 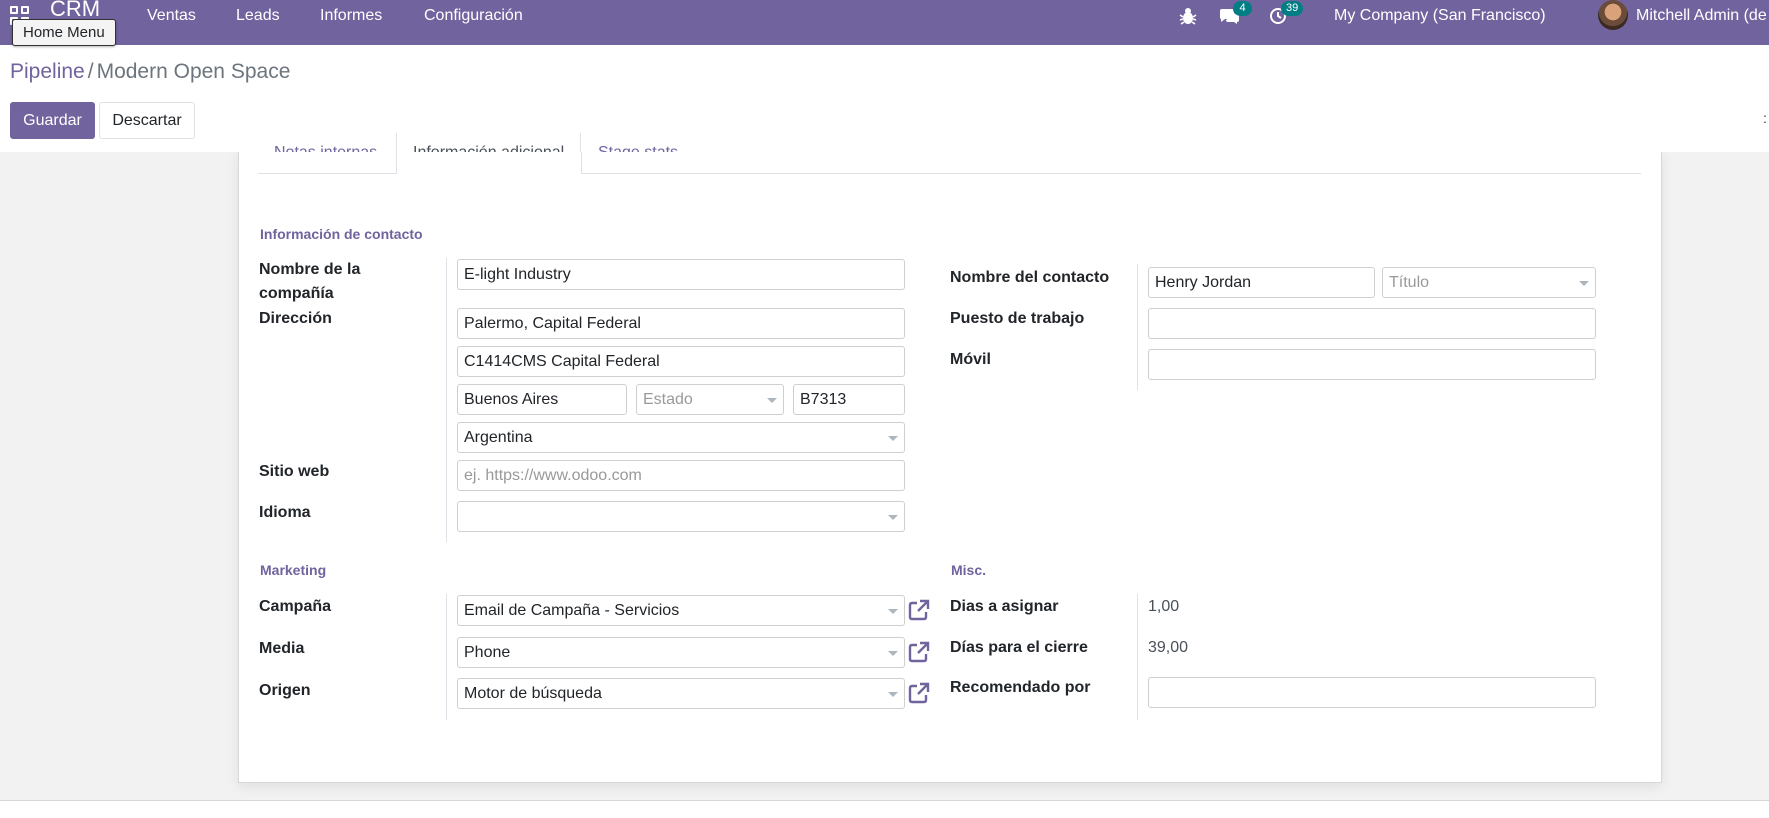 What do you see at coordinates (193, 71) in the screenshot?
I see `breadcrumb-current: Modern Open Space` at bounding box center [193, 71].